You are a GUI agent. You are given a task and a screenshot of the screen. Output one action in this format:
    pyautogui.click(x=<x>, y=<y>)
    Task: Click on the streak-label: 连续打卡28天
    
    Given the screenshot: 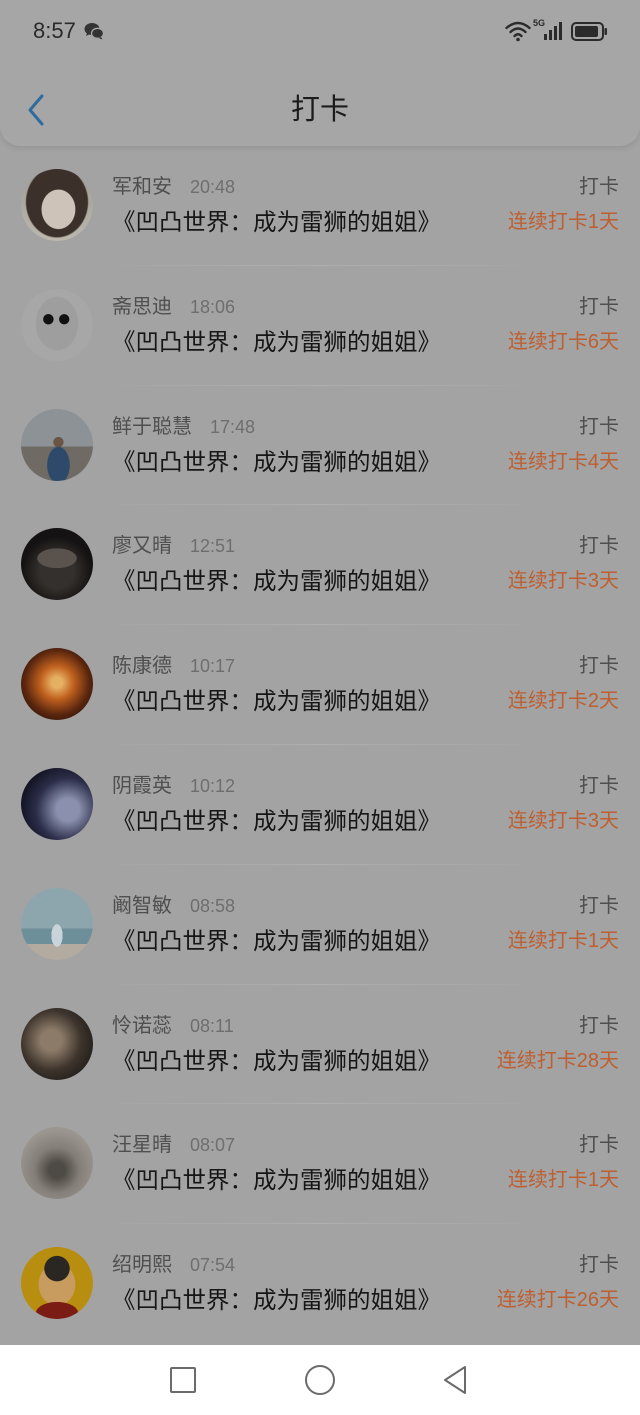 What is the action you would take?
    pyautogui.click(x=557, y=1060)
    